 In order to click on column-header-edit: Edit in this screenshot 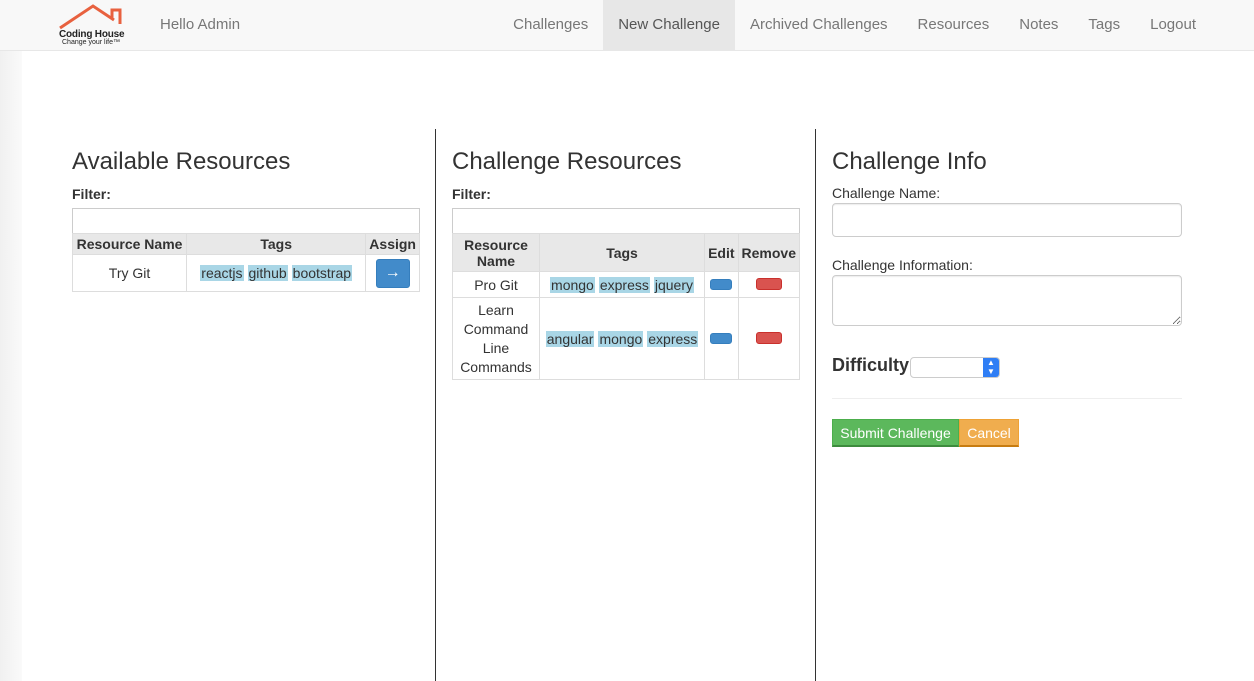, I will do `click(721, 252)`.